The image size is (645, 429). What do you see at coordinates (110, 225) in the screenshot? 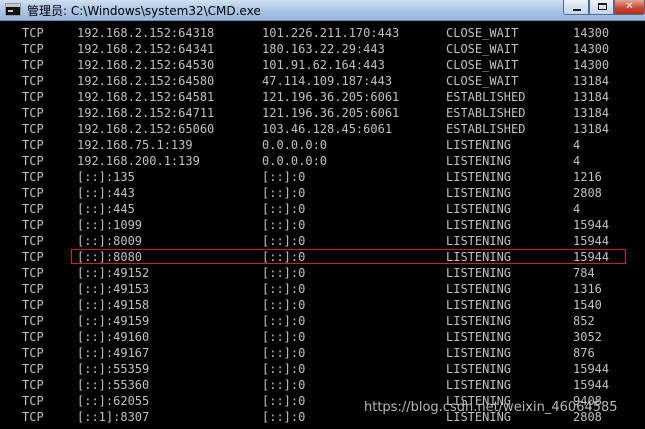
I see `local-address-cell: [::]:1099` at bounding box center [110, 225].